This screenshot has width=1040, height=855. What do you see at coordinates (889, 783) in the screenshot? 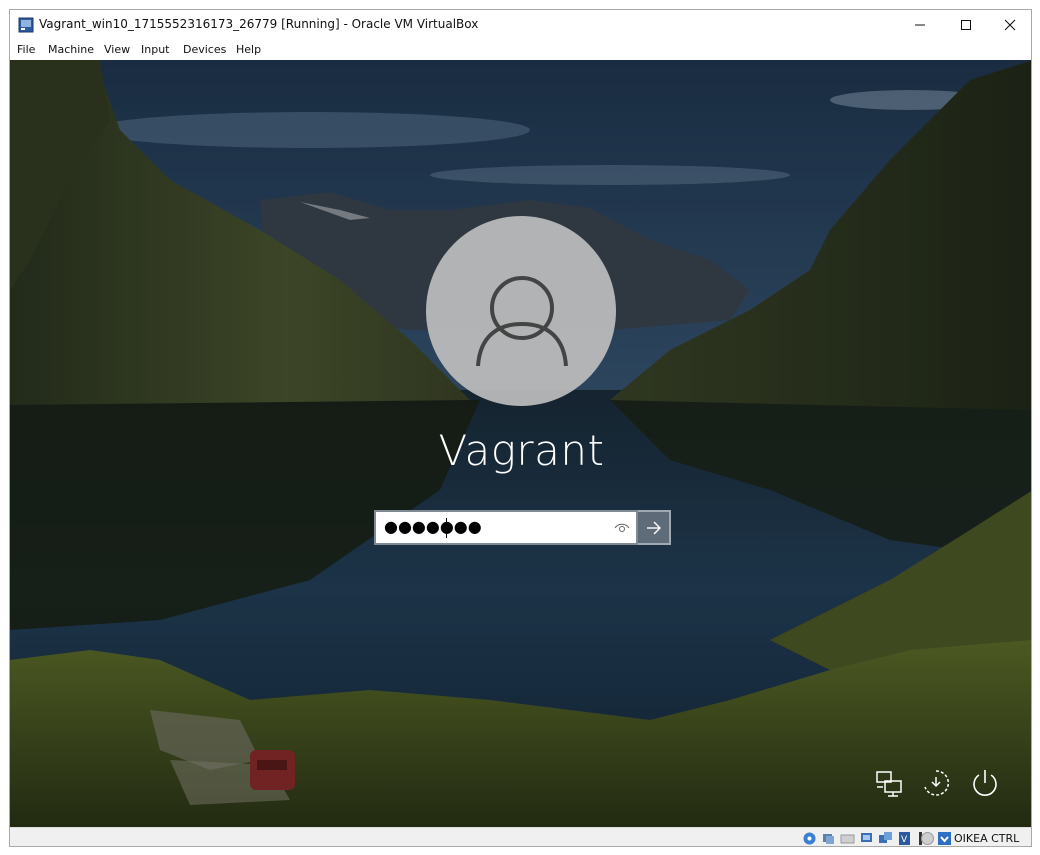
I see `network-icon` at bounding box center [889, 783].